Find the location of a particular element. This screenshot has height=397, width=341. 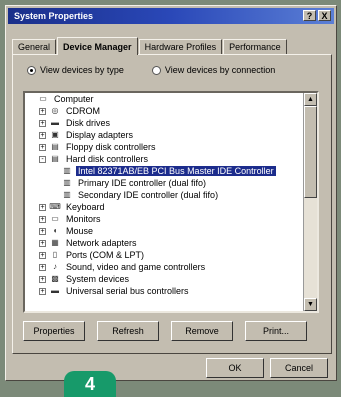

device-tree-item-label: Hard disk controllers is located at coordinates (107, 159).